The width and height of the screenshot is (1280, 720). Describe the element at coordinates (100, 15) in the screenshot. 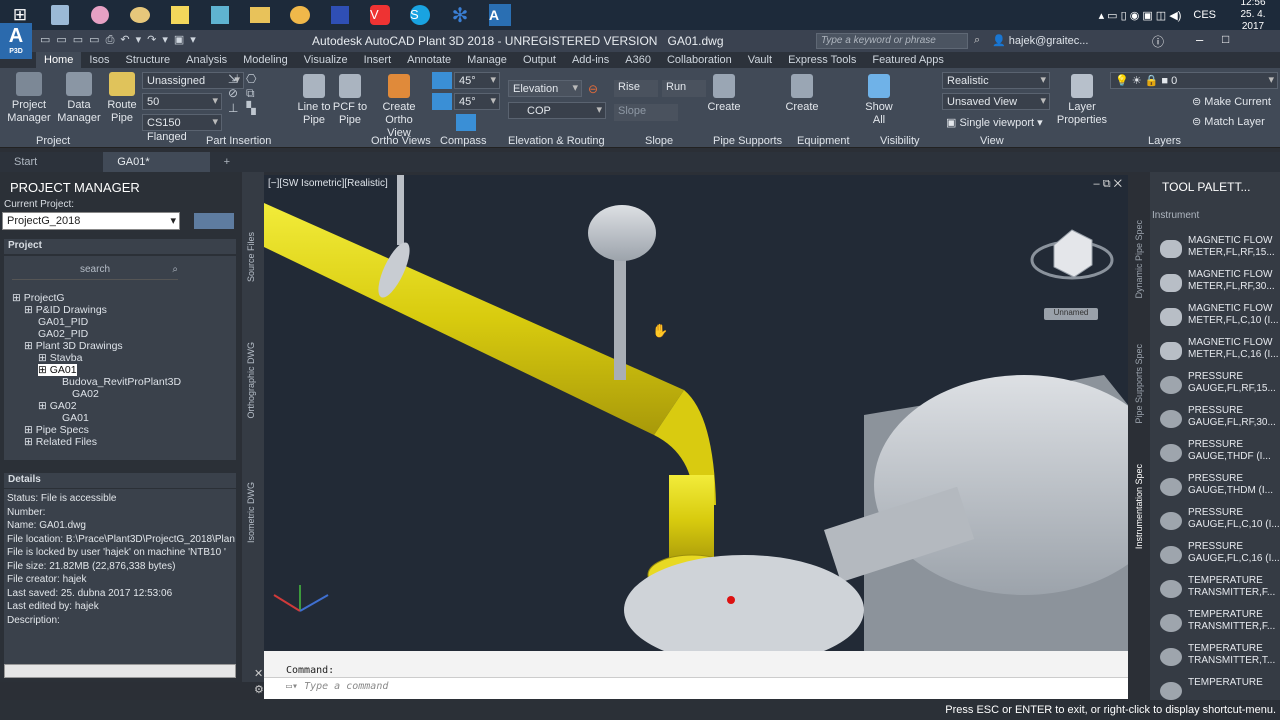

I see `paint-tool-icon` at that location.